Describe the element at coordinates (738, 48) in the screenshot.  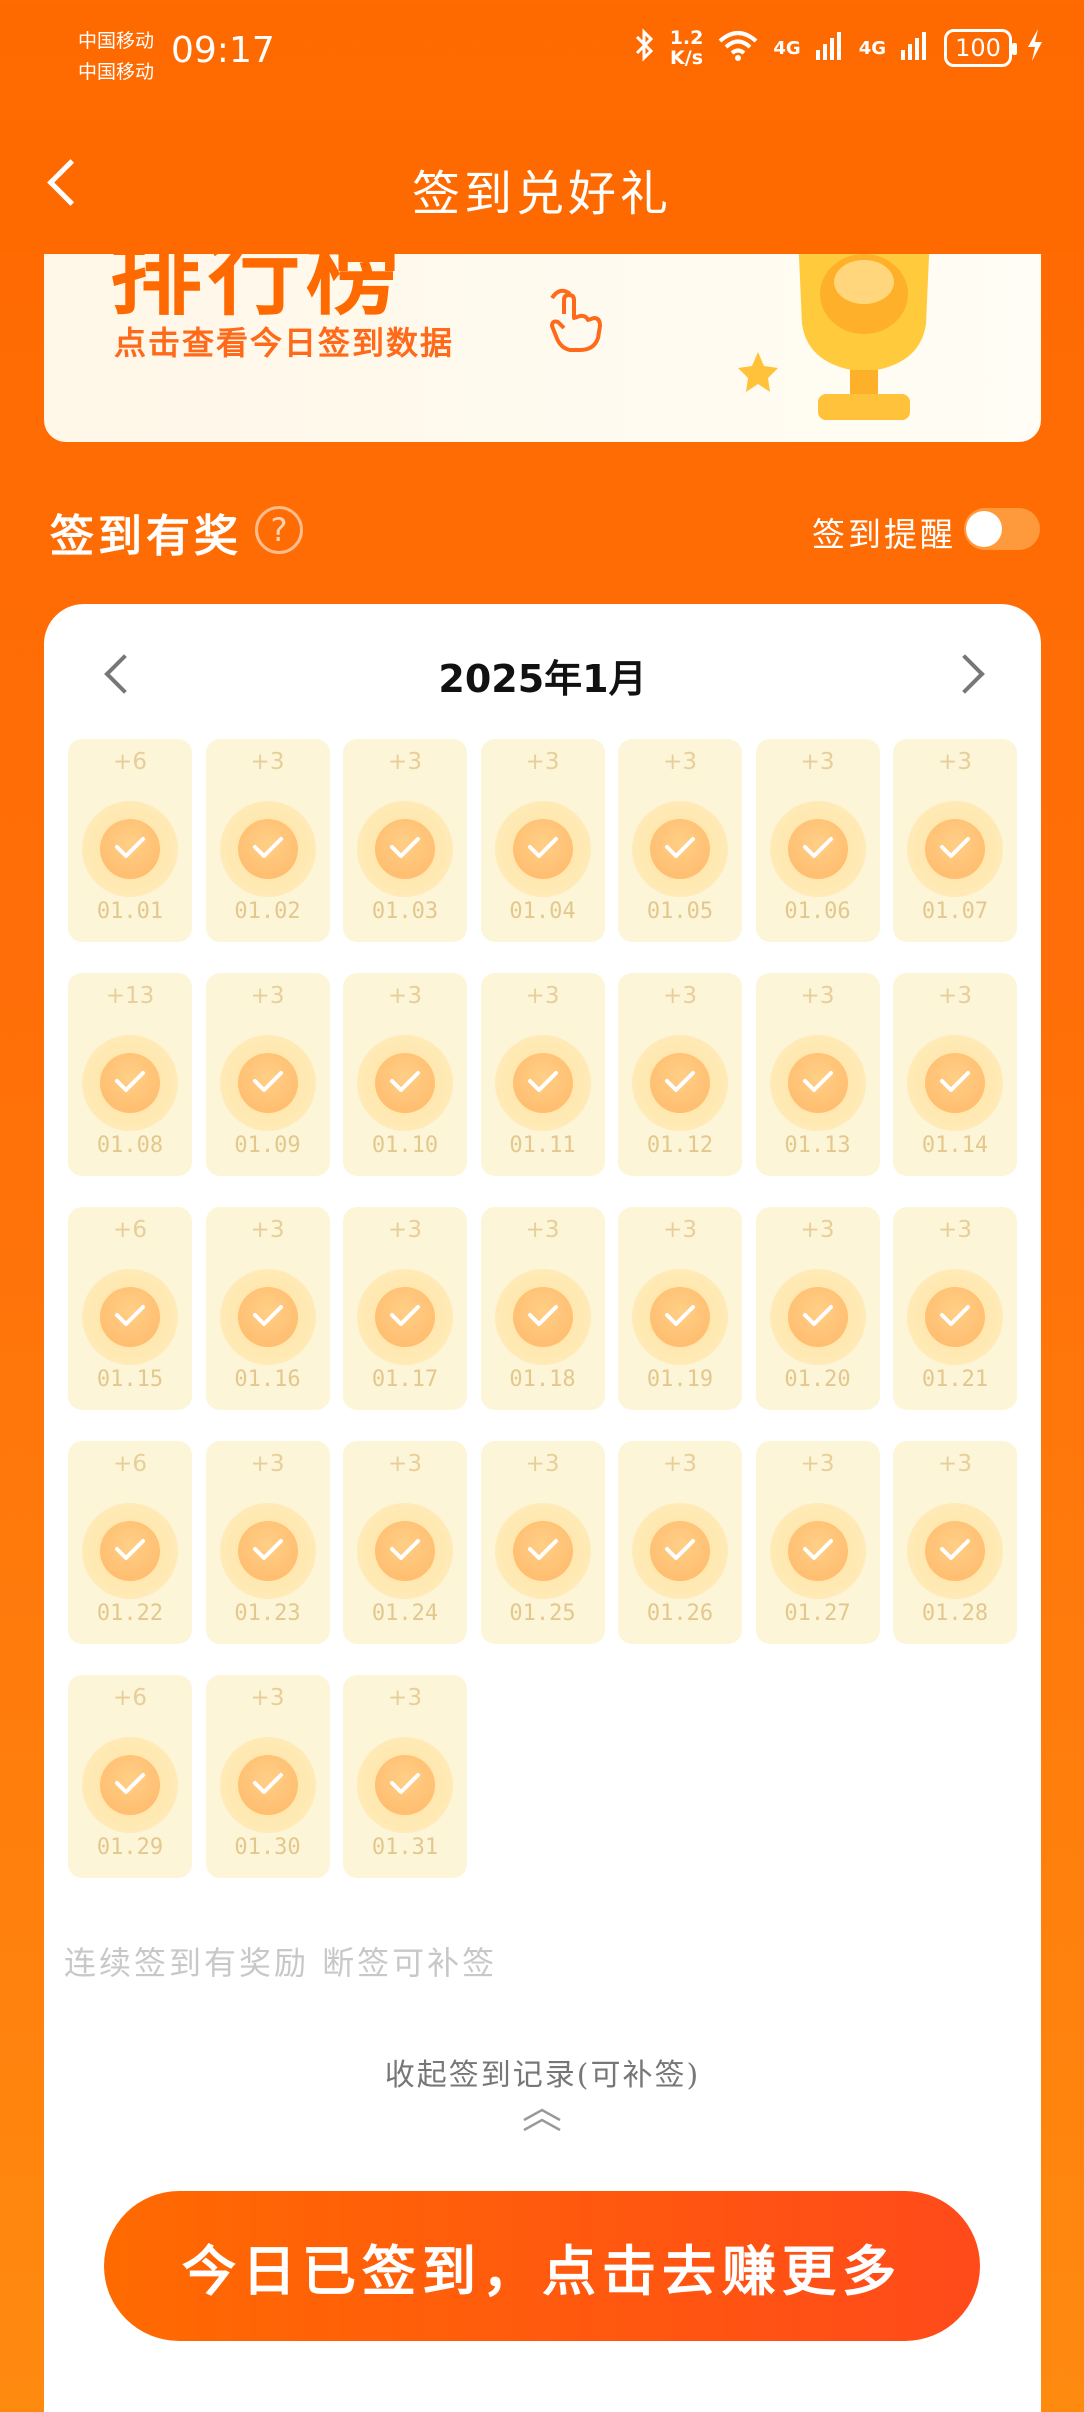
I see `wifi-icon` at that location.